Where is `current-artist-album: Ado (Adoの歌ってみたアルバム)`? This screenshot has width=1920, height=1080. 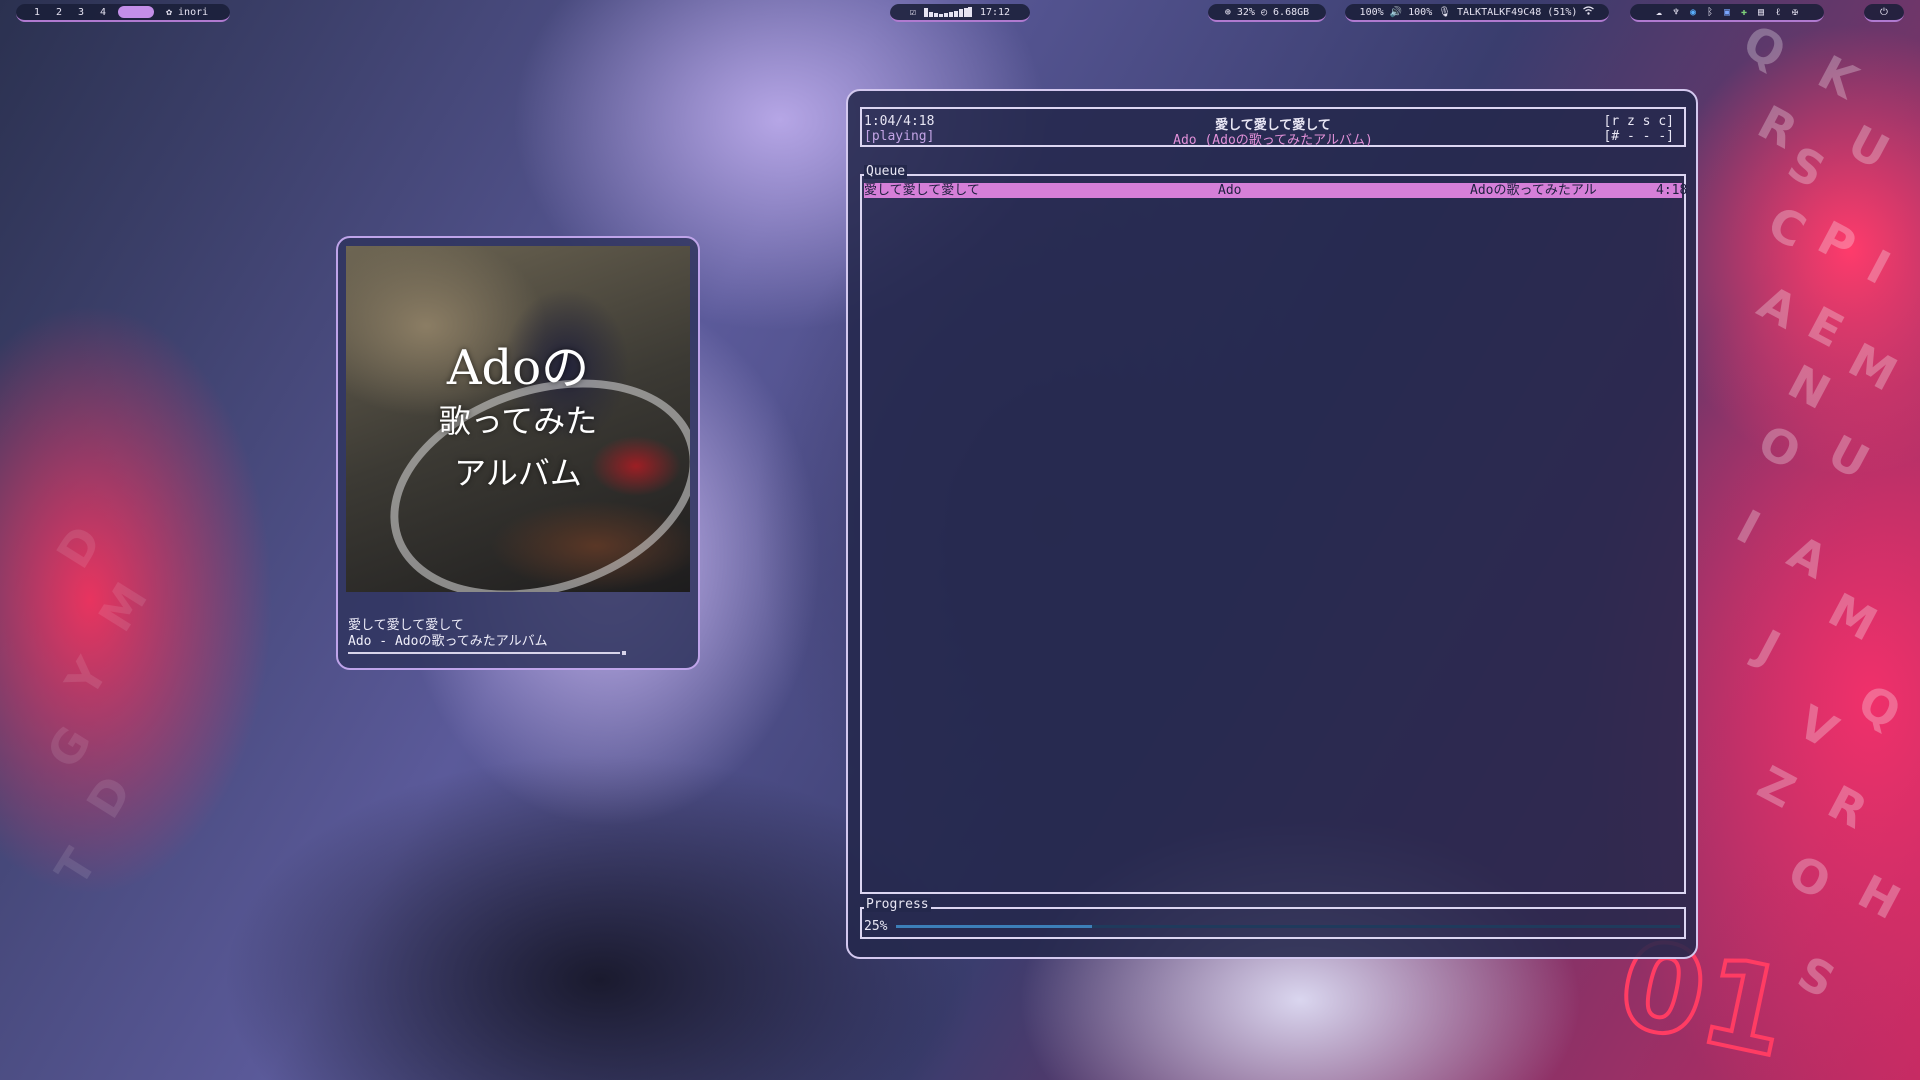 current-artist-album: Ado (Adoの歌ってみたアルバム) is located at coordinates (1273, 140).